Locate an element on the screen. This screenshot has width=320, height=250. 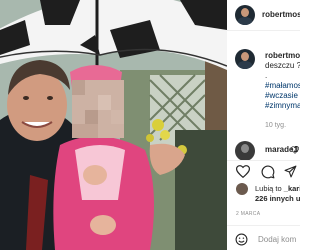
hashtag-link: #wczasie is located at coordinates (281, 96).